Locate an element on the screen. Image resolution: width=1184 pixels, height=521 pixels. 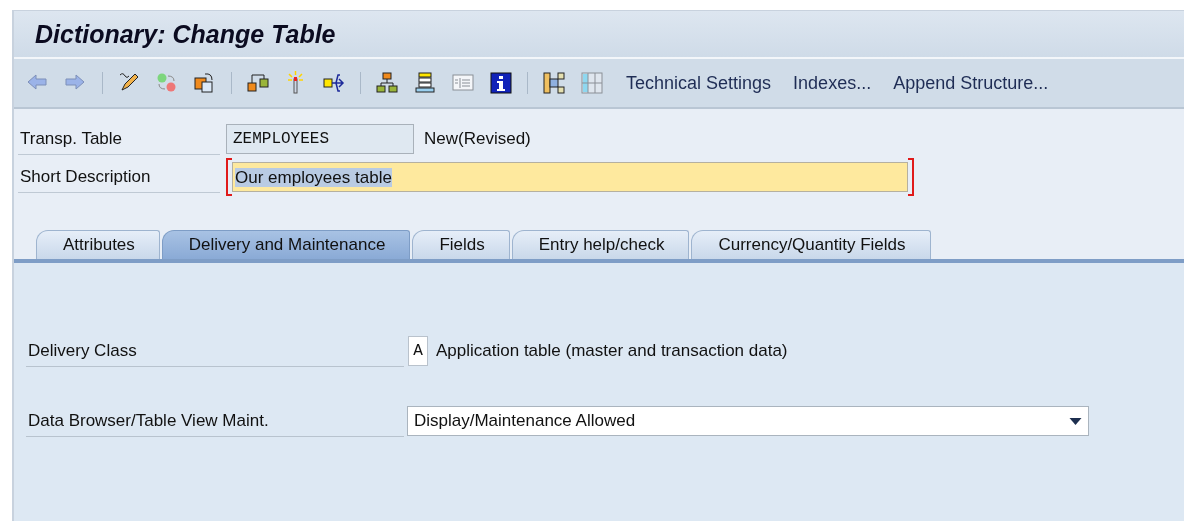
field-label: Transp. Table is located at coordinates (119, 139).